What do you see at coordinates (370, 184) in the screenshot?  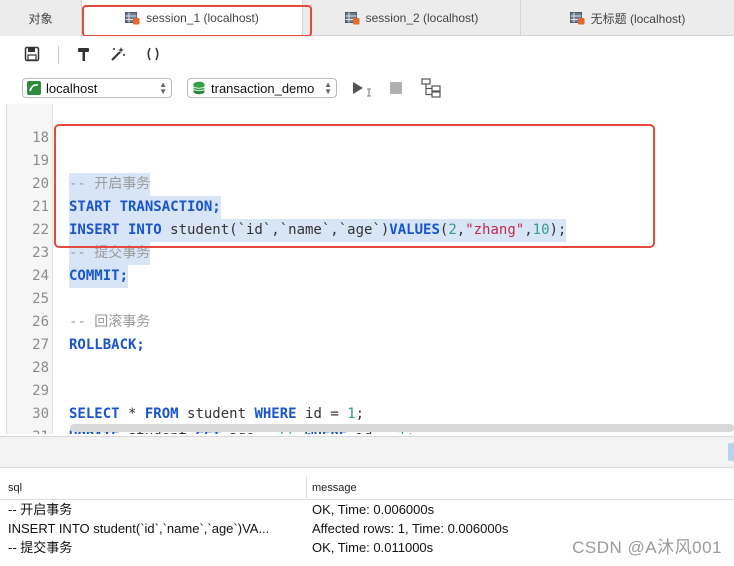 I see `code-line: 20 START TRANSACTION;` at bounding box center [370, 184].